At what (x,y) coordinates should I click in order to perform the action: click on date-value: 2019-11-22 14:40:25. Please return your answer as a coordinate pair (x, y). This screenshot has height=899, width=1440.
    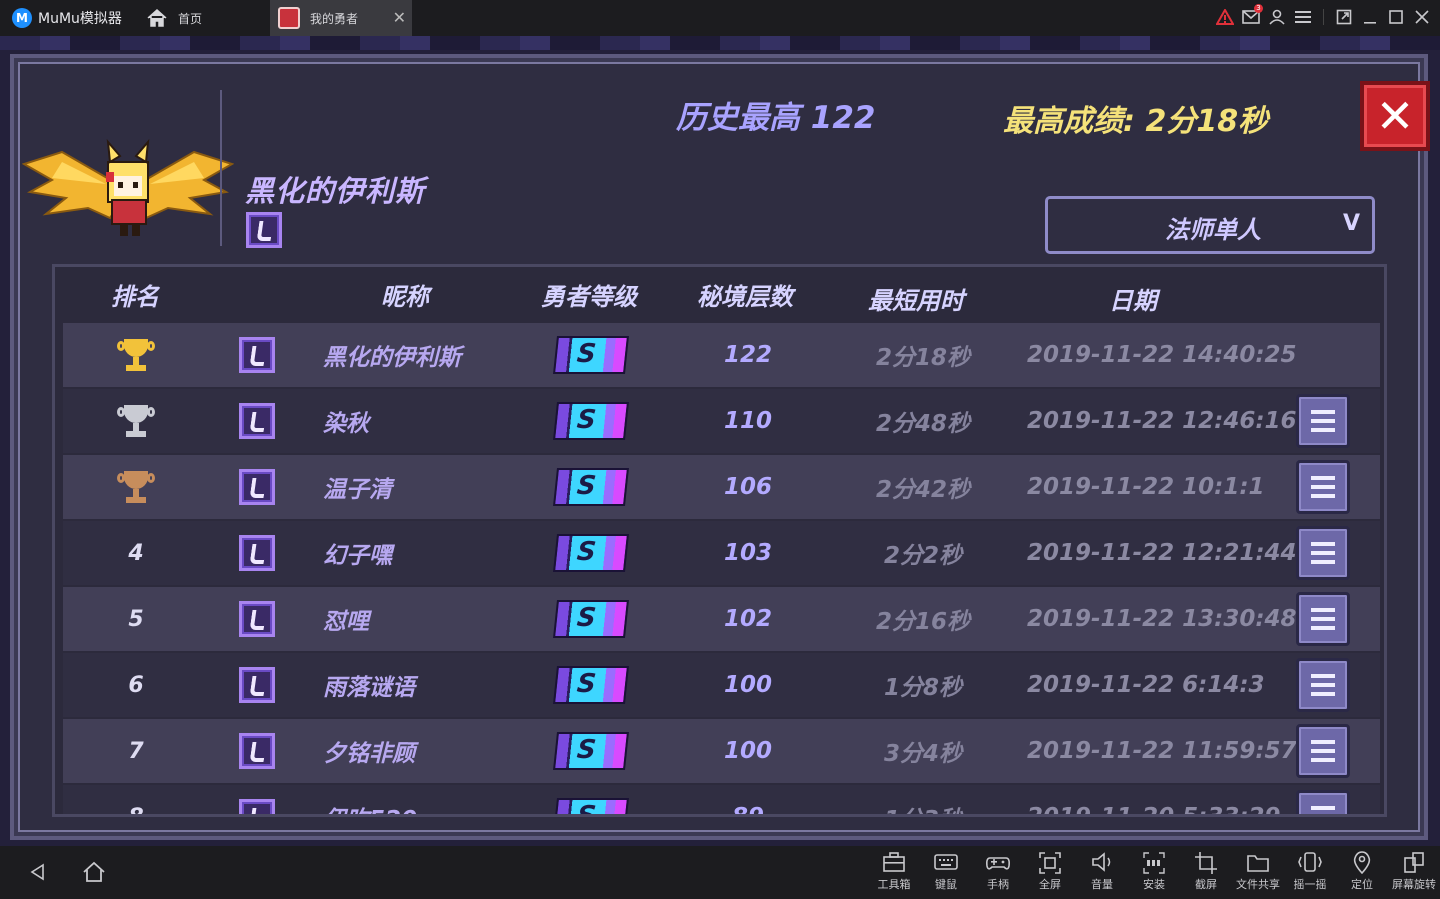
    Looking at the image, I should click on (1162, 355).